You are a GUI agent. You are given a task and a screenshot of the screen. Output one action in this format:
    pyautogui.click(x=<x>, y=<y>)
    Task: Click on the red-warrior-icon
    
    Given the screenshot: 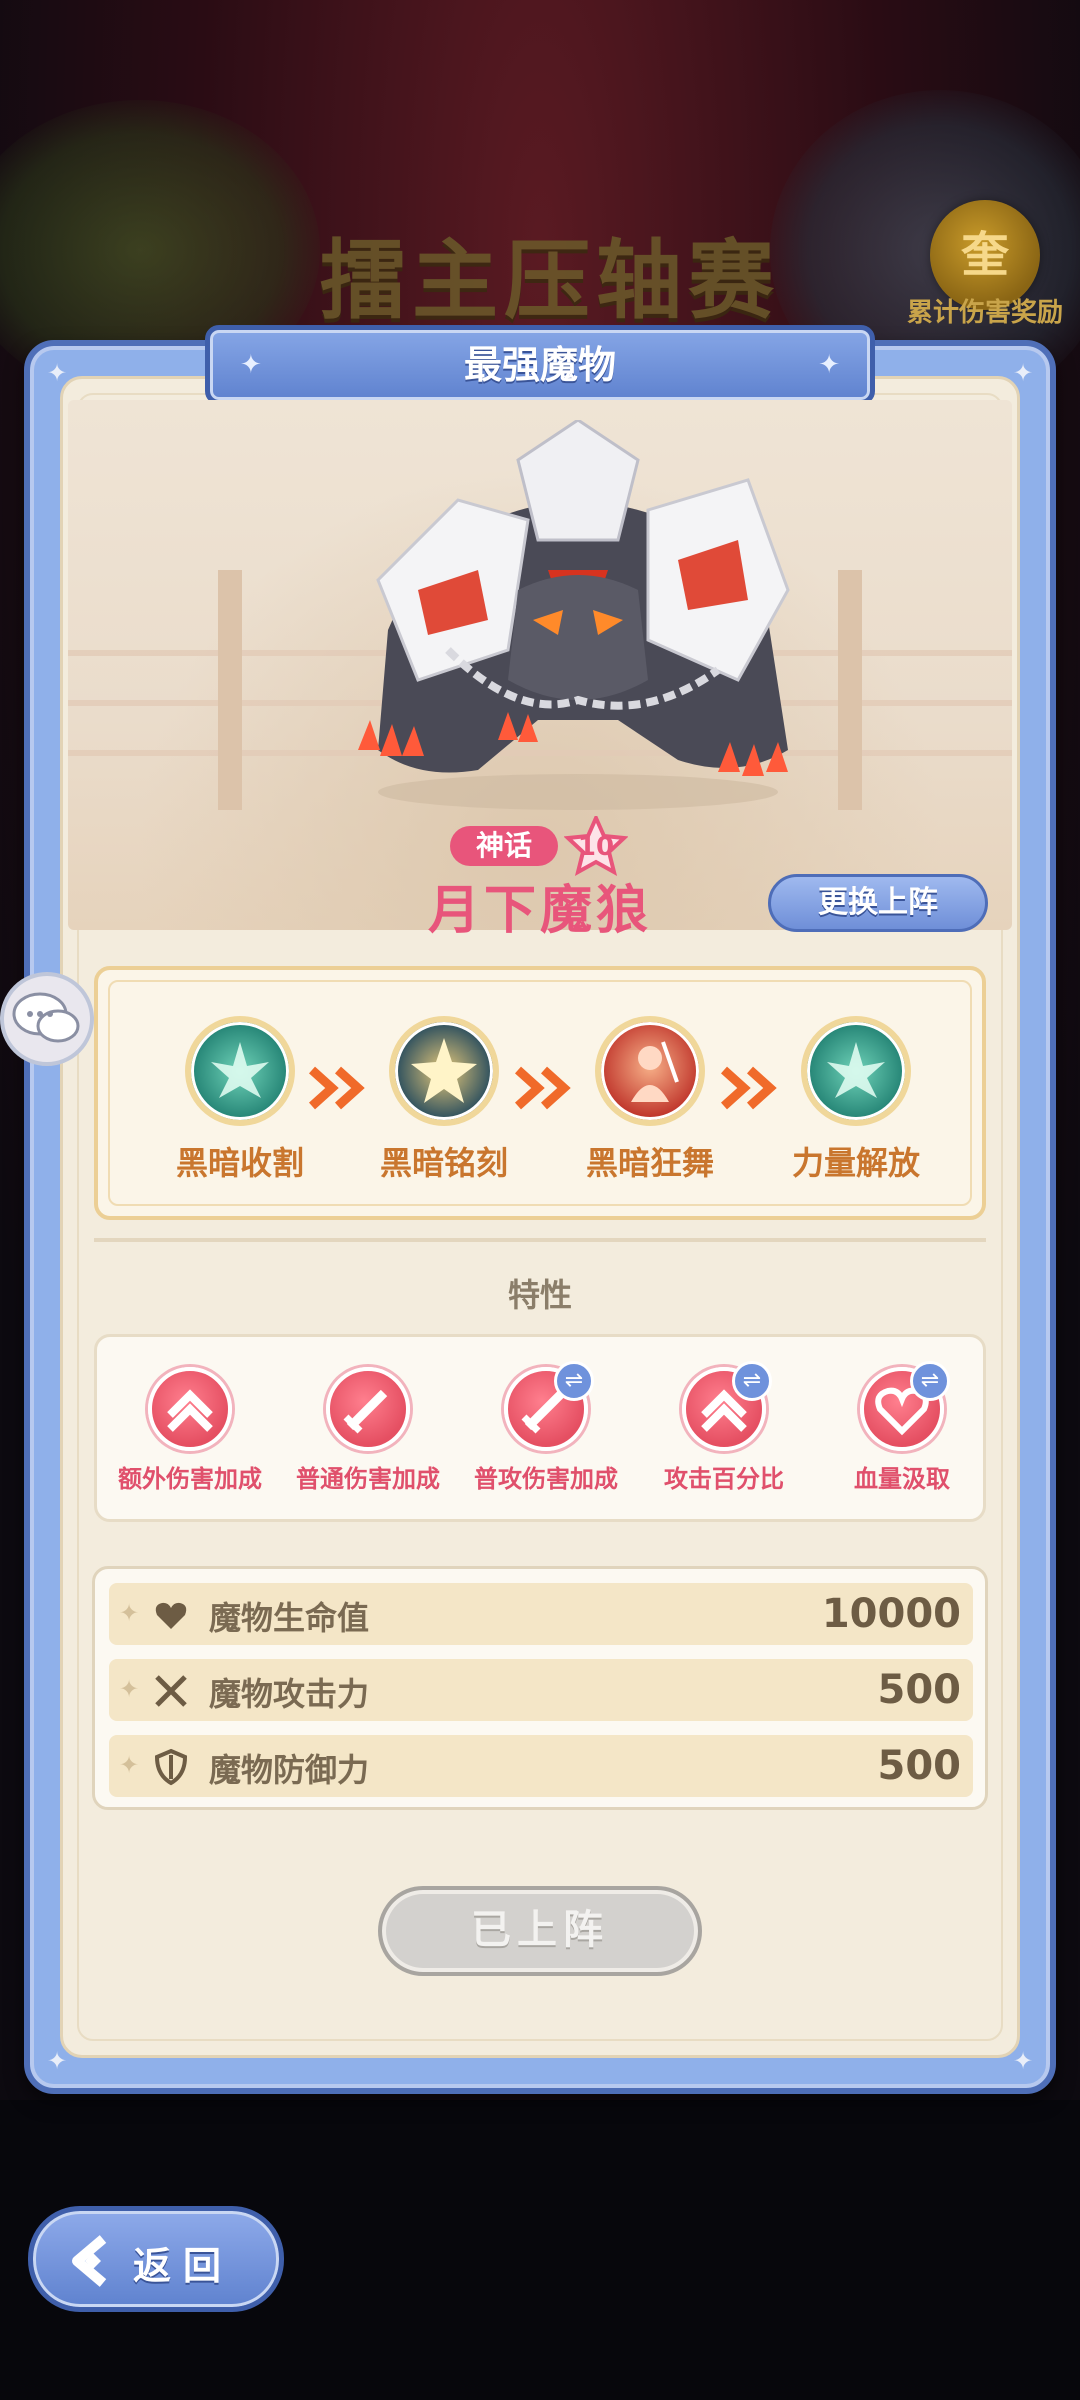 What is the action you would take?
    pyautogui.click(x=650, y=1071)
    